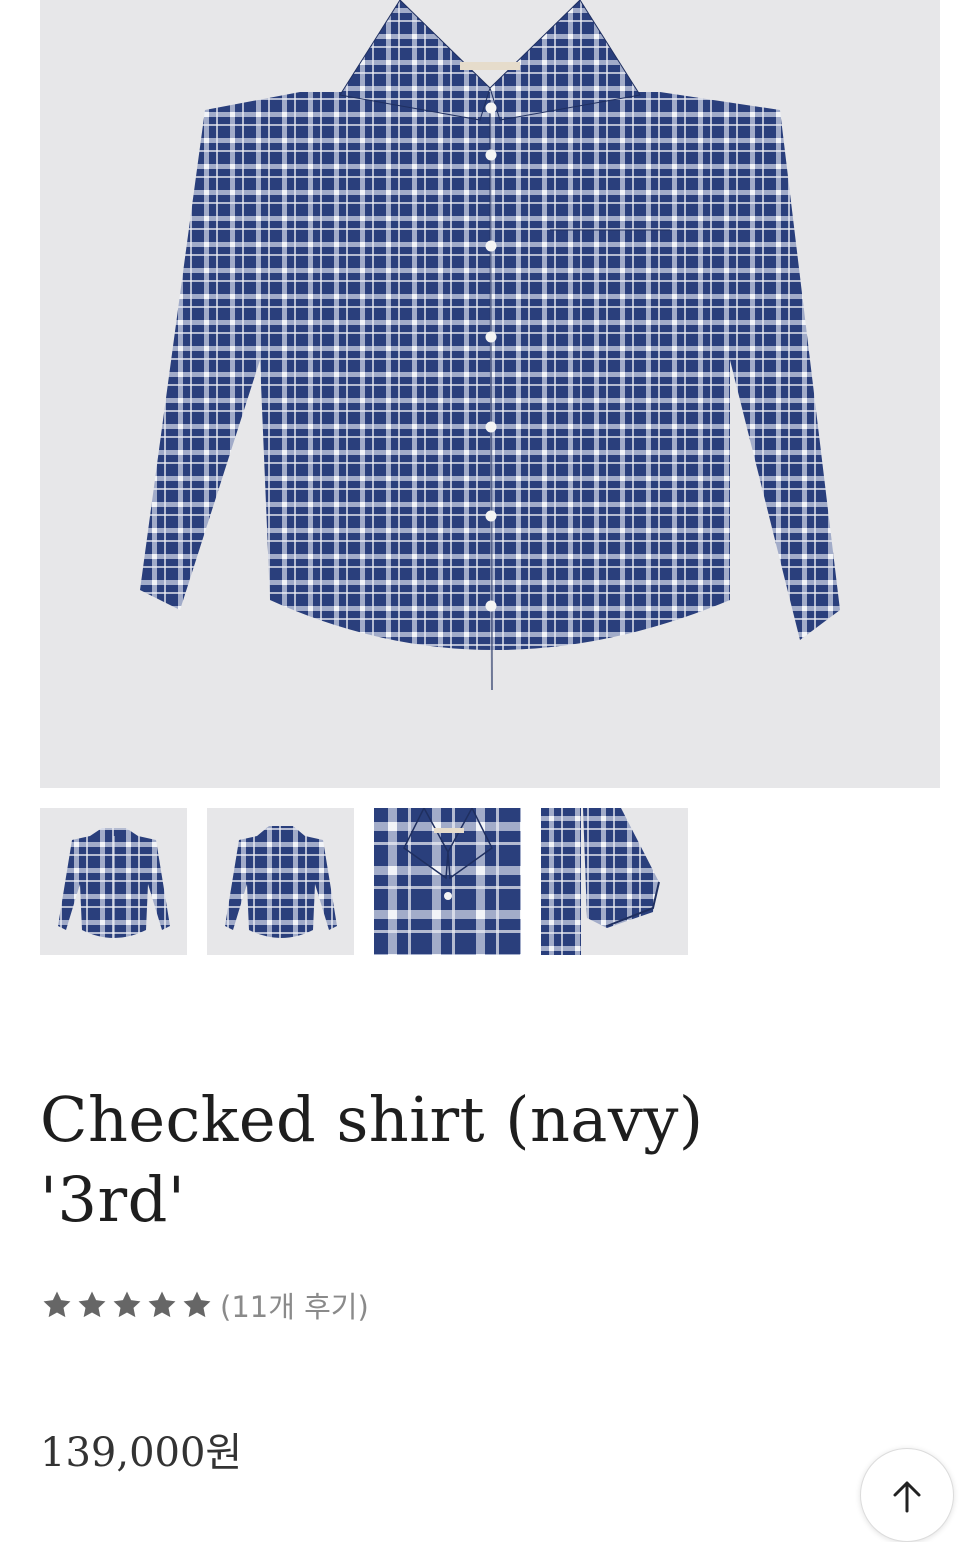  Describe the element at coordinates (372, 1119) in the screenshot. I see `product-title-line1: Checked shirt (navy)` at that location.